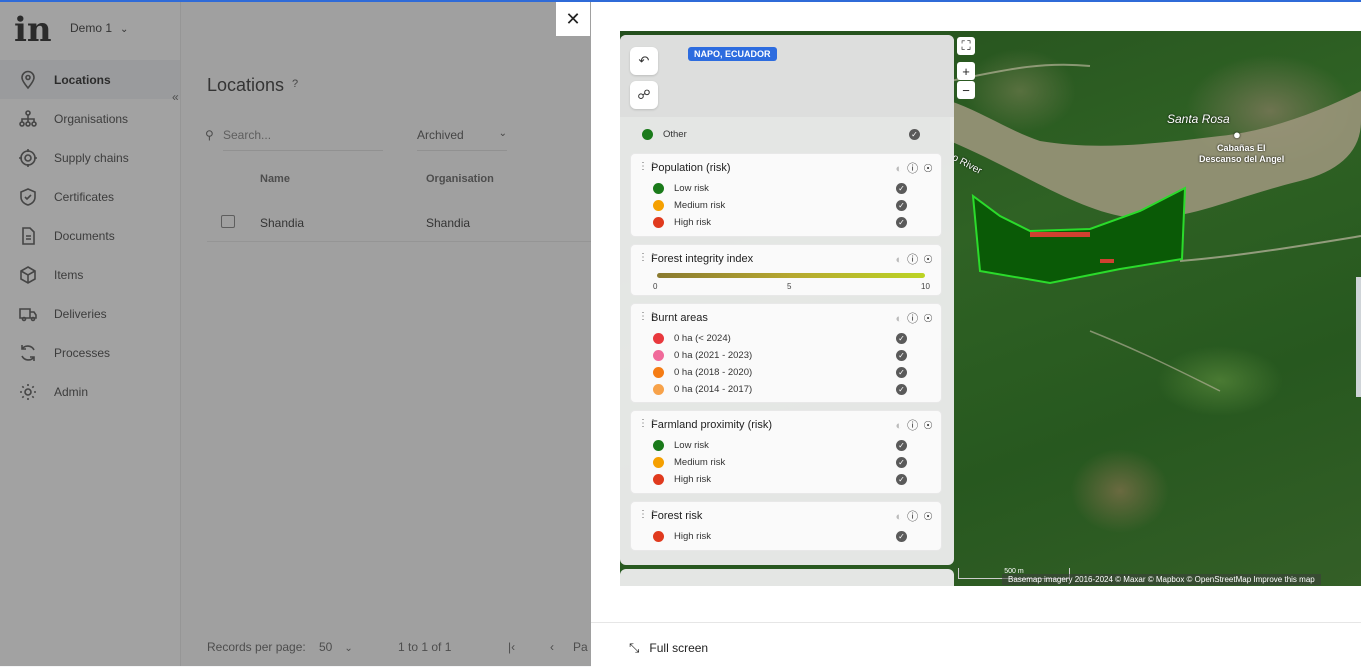 The height and width of the screenshot is (667, 1361). Describe the element at coordinates (786, 270) in the screenshot. I see `layer-card-forest-integrity: ⋮⋮ Forest integrity index ◐ ⓘ ☉ 0 5 10` at that location.